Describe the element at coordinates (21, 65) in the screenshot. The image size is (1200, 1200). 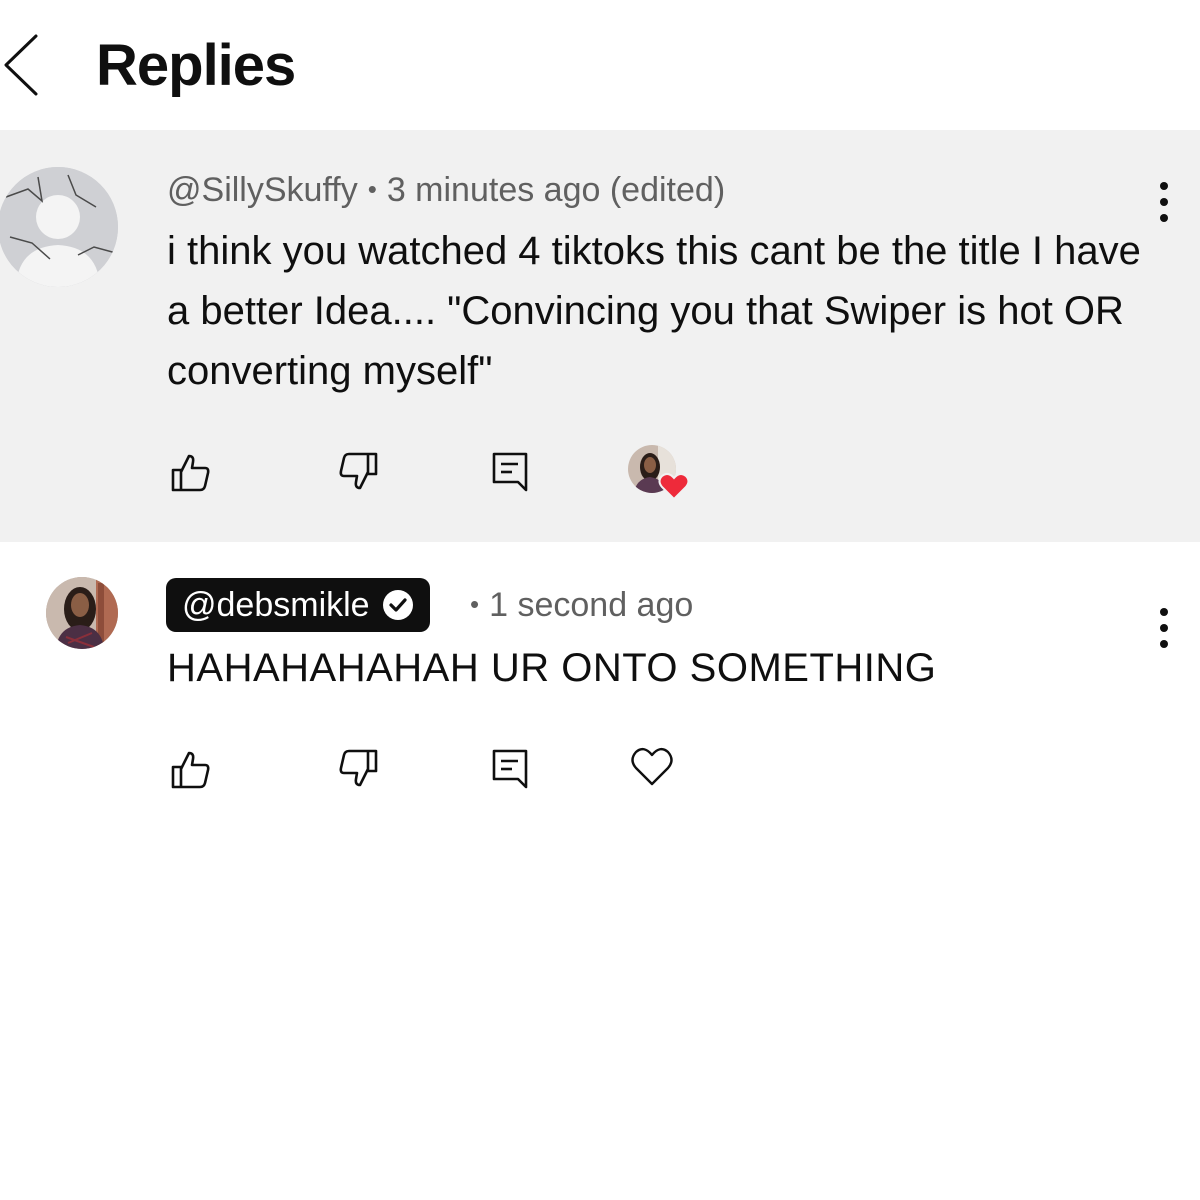
I see `chevron-left-icon` at that location.